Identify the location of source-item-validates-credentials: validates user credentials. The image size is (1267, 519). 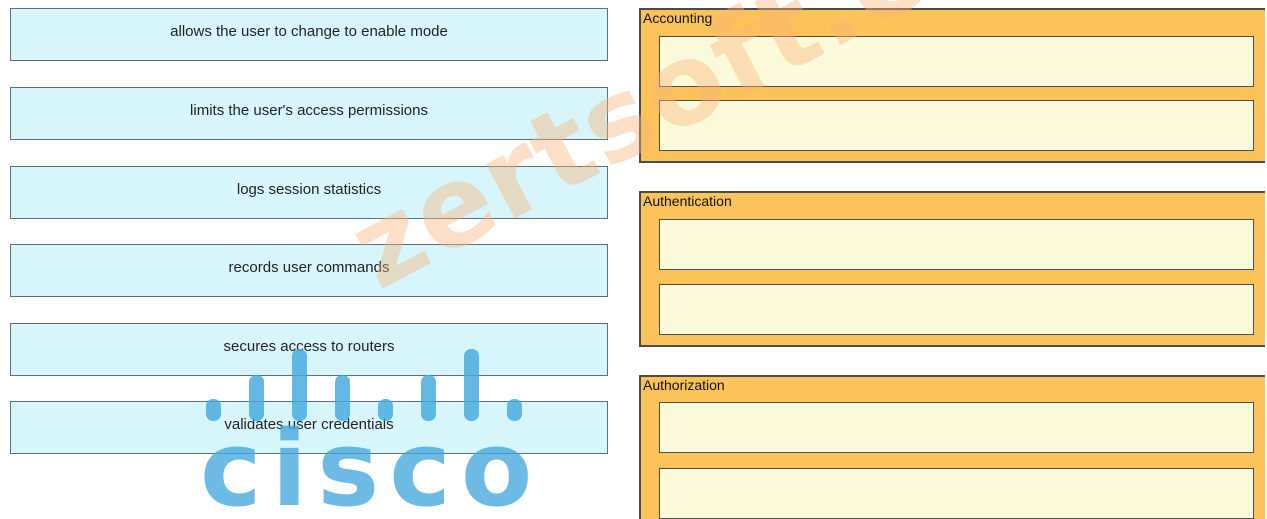
(309, 427).